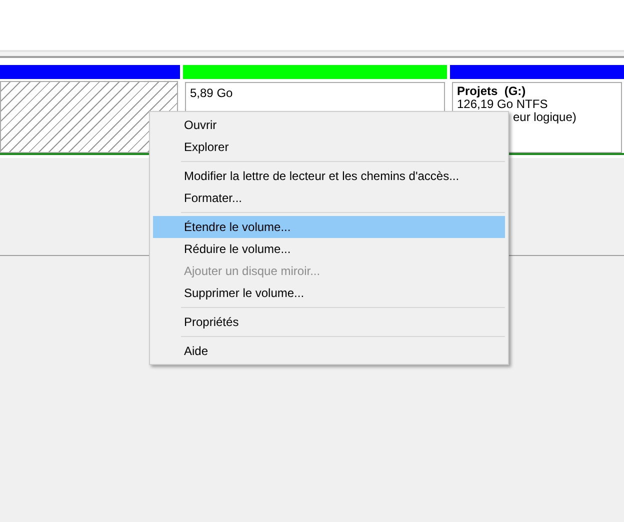 The width and height of the screenshot is (624, 522). What do you see at coordinates (503, 104) in the screenshot?
I see `volume-info: 126,19 Go NTFS` at bounding box center [503, 104].